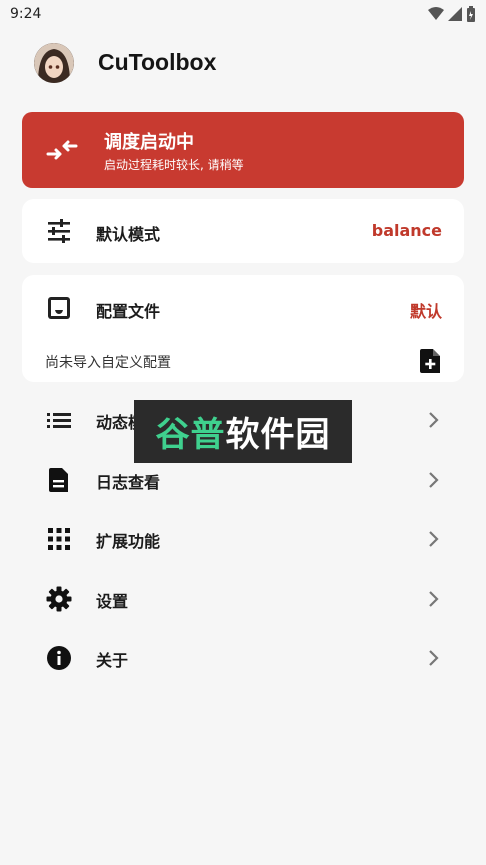 This screenshot has width=486, height=865. What do you see at coordinates (436, 13) in the screenshot?
I see `wifi-icon` at bounding box center [436, 13].